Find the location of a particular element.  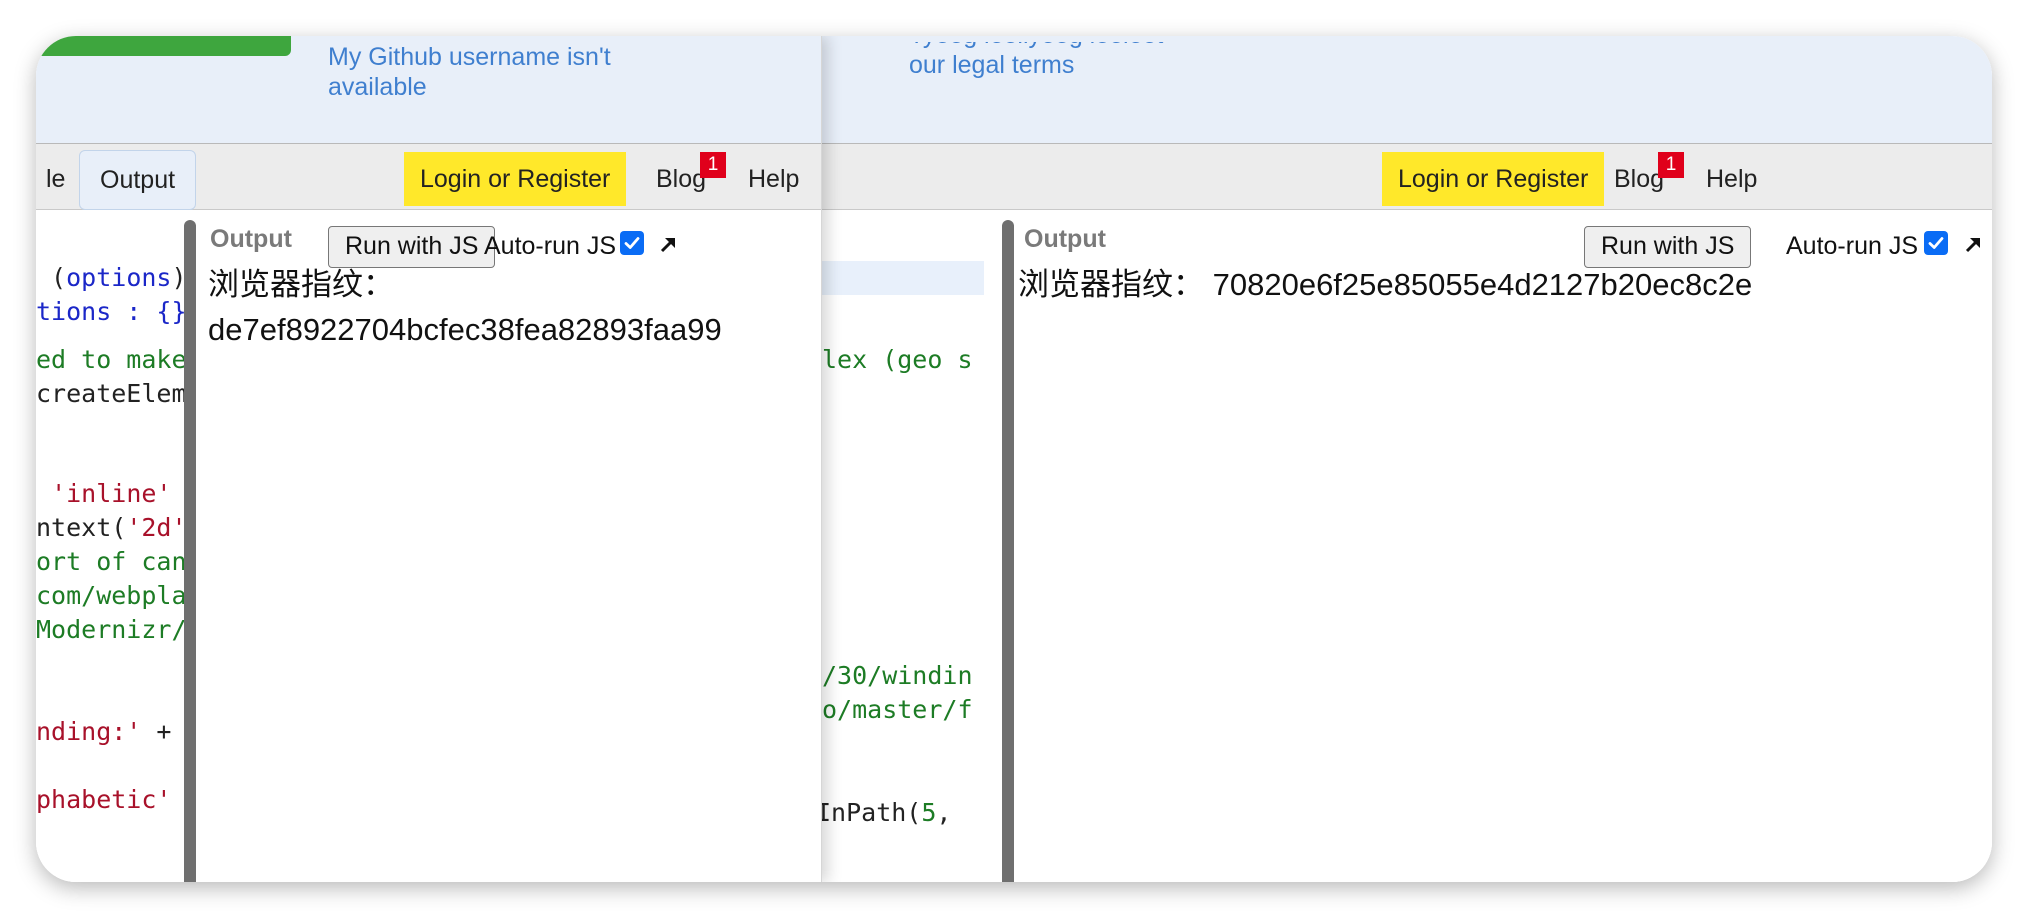

code-line: ed to make is located at coordinates (111, 359).